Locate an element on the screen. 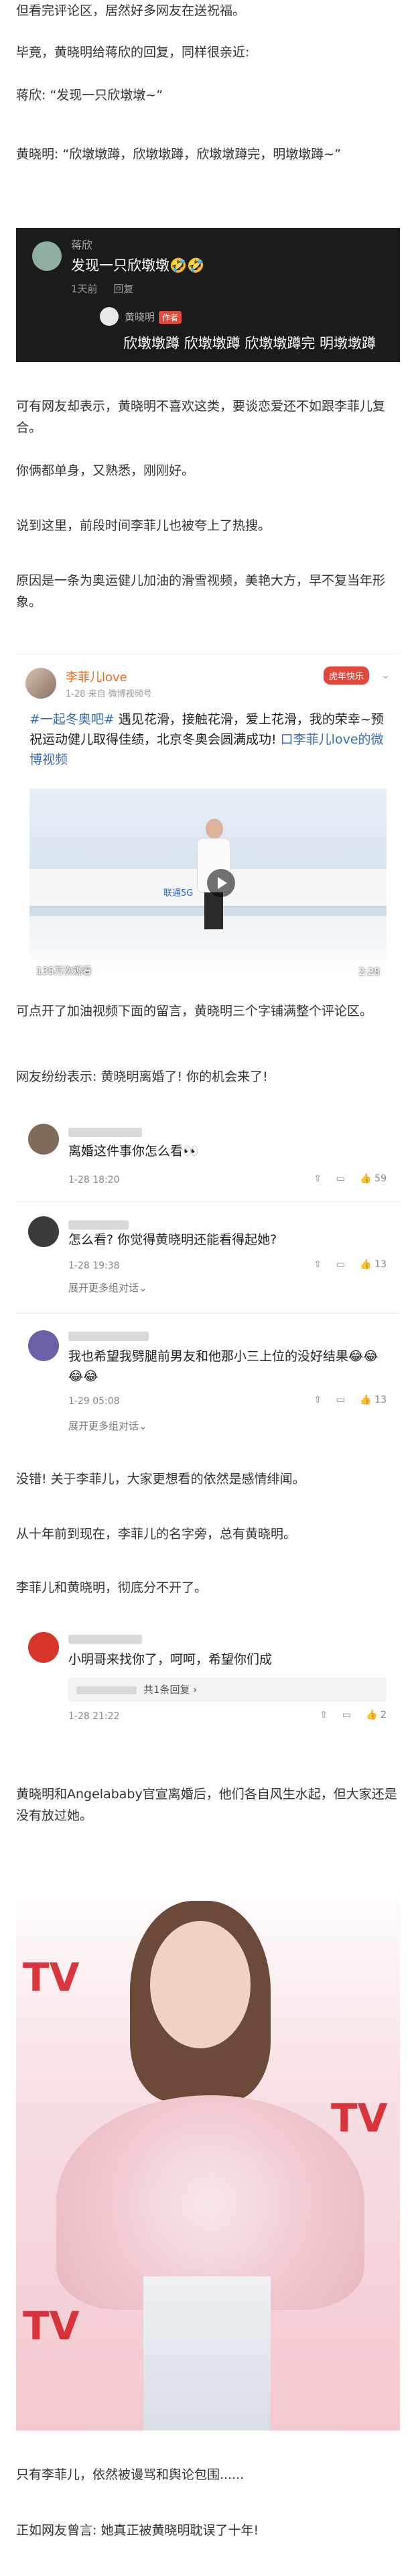  face-shape is located at coordinates (200, 1984).